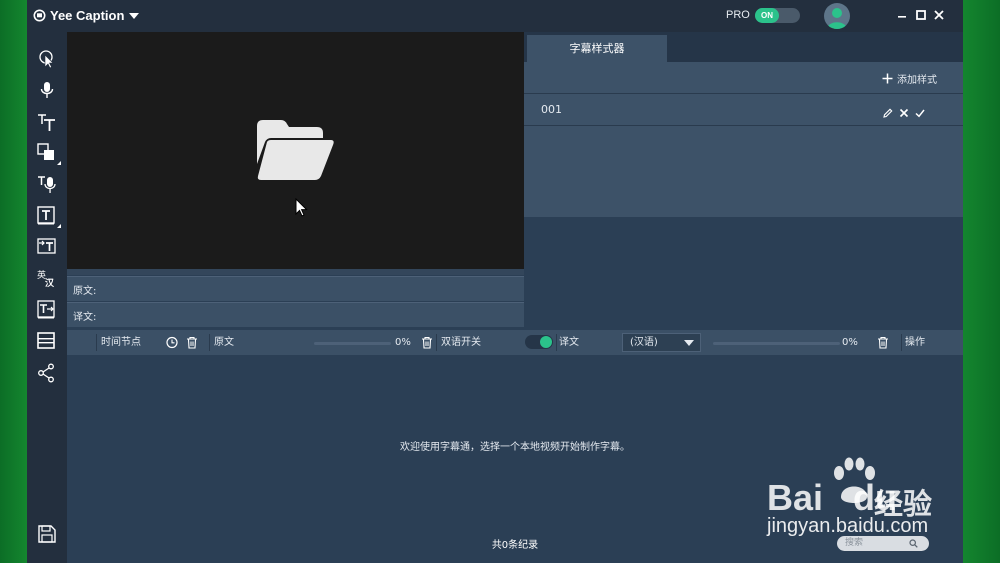 The height and width of the screenshot is (563, 1000). What do you see at coordinates (888, 113) in the screenshot?
I see `pencil-icon` at bounding box center [888, 113].